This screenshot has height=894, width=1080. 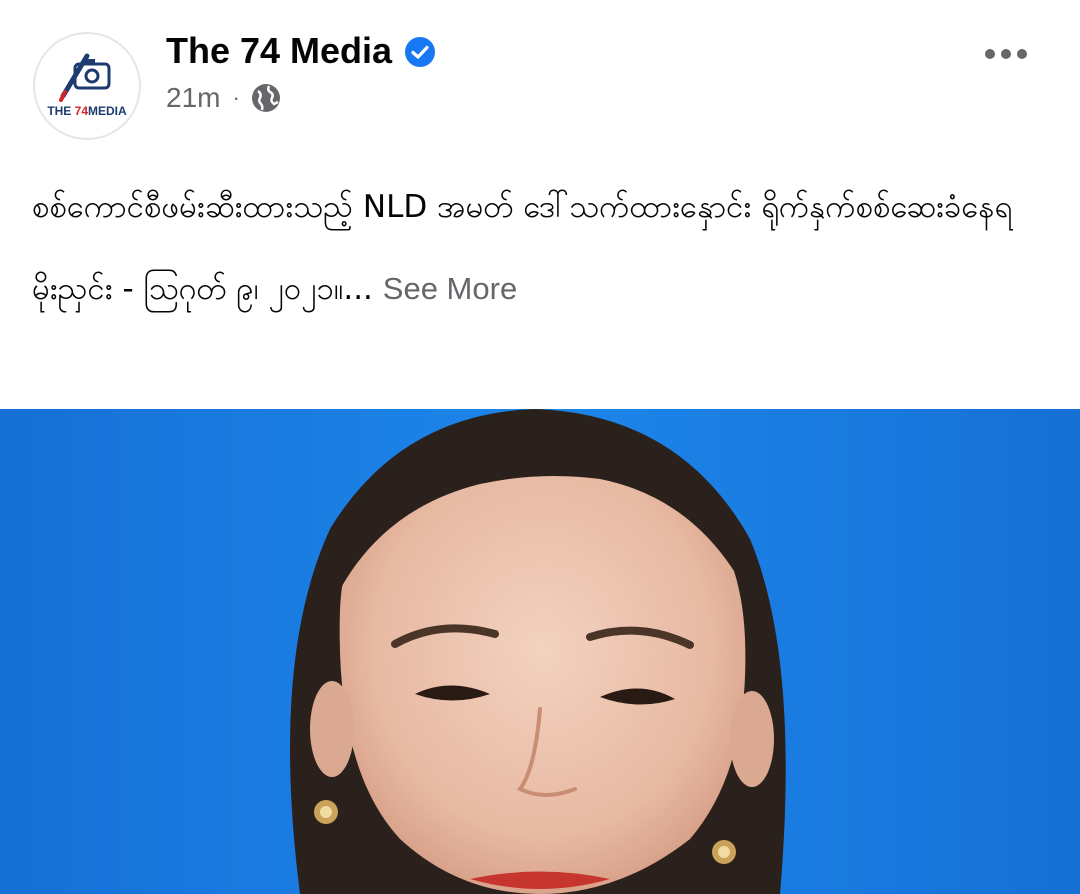 I want to click on see-more-link: See More, so click(x=450, y=288).